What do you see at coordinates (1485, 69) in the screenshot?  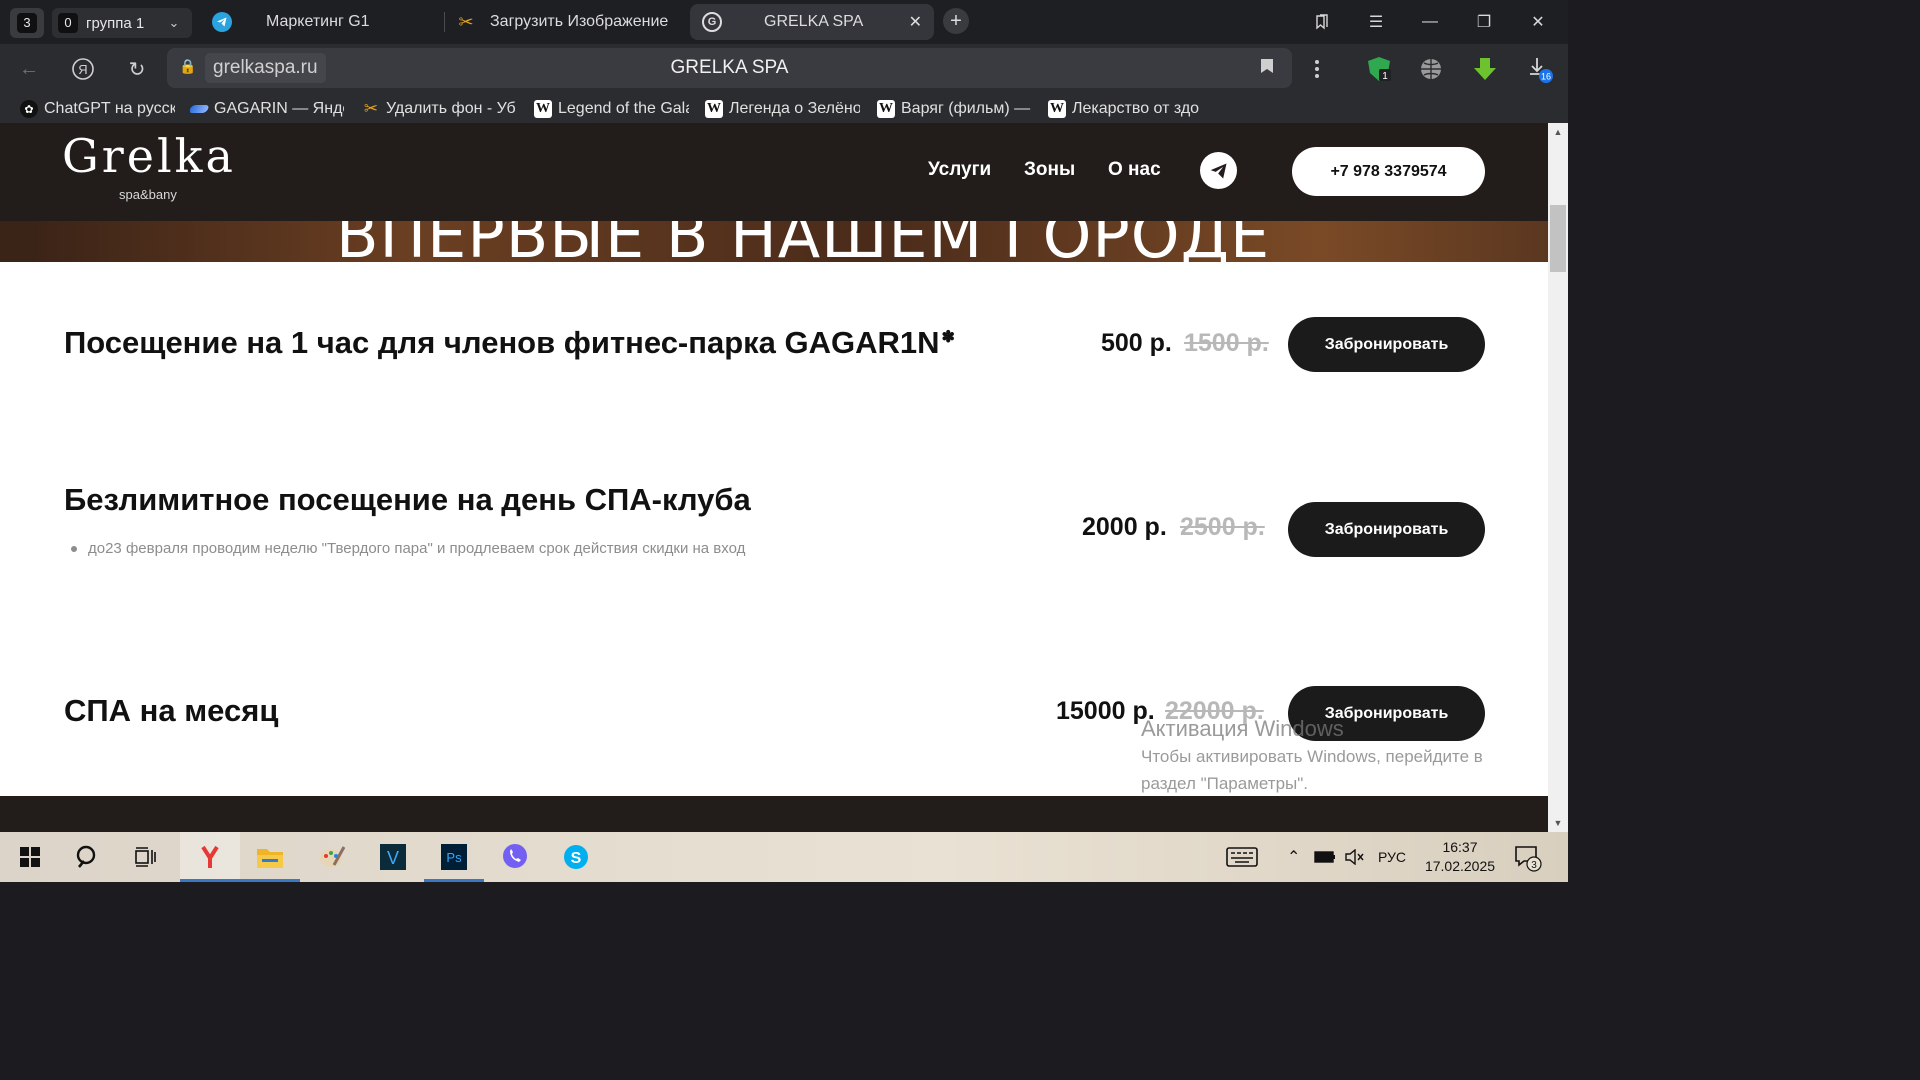 I see `download-arrow-icon` at bounding box center [1485, 69].